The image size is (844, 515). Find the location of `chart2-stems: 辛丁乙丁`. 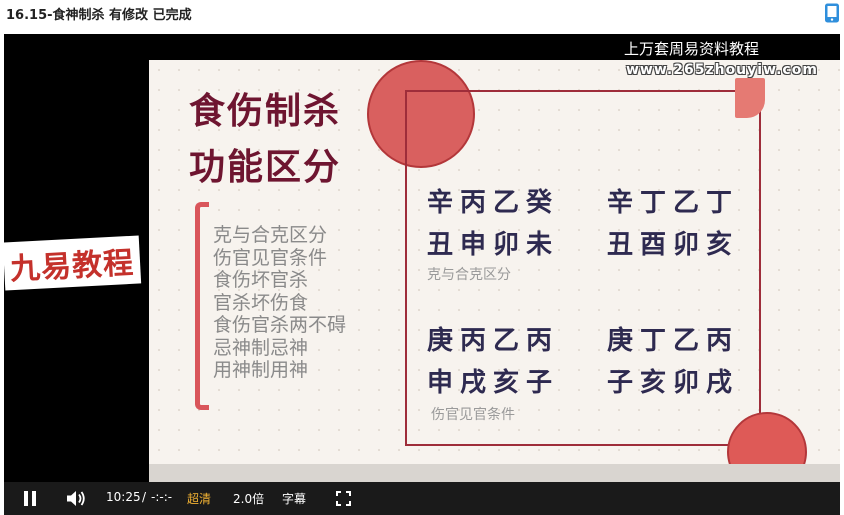

chart2-stems: 辛丁乙丁 is located at coordinates (673, 203).